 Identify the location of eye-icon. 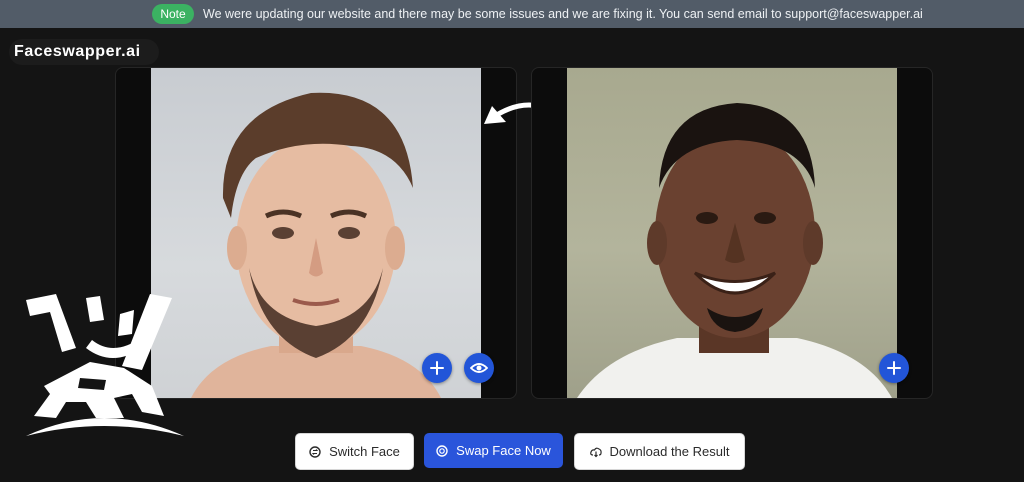
(479, 368).